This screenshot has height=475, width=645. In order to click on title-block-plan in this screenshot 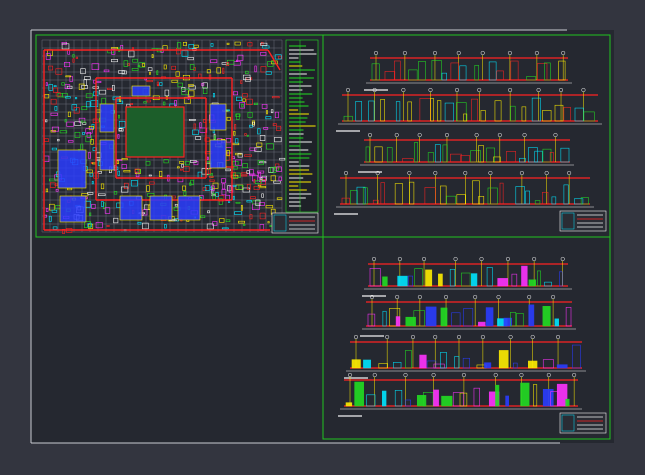, I will do `click(295, 223)`.